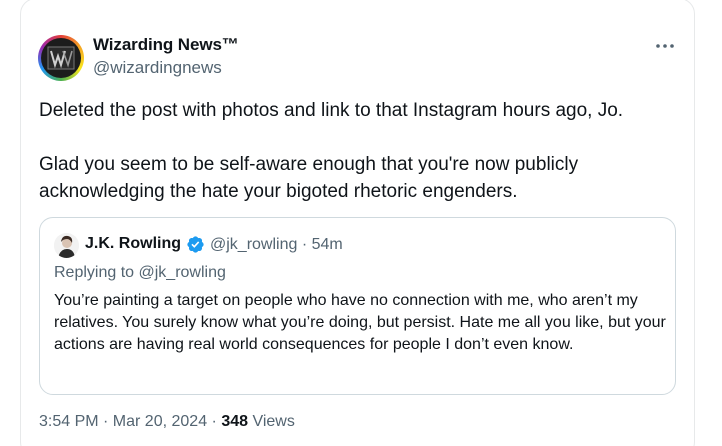 Image resolution: width=722 pixels, height=446 pixels. What do you see at coordinates (133, 244) in the screenshot?
I see `quoted-display-name: J.K. Rowling` at bounding box center [133, 244].